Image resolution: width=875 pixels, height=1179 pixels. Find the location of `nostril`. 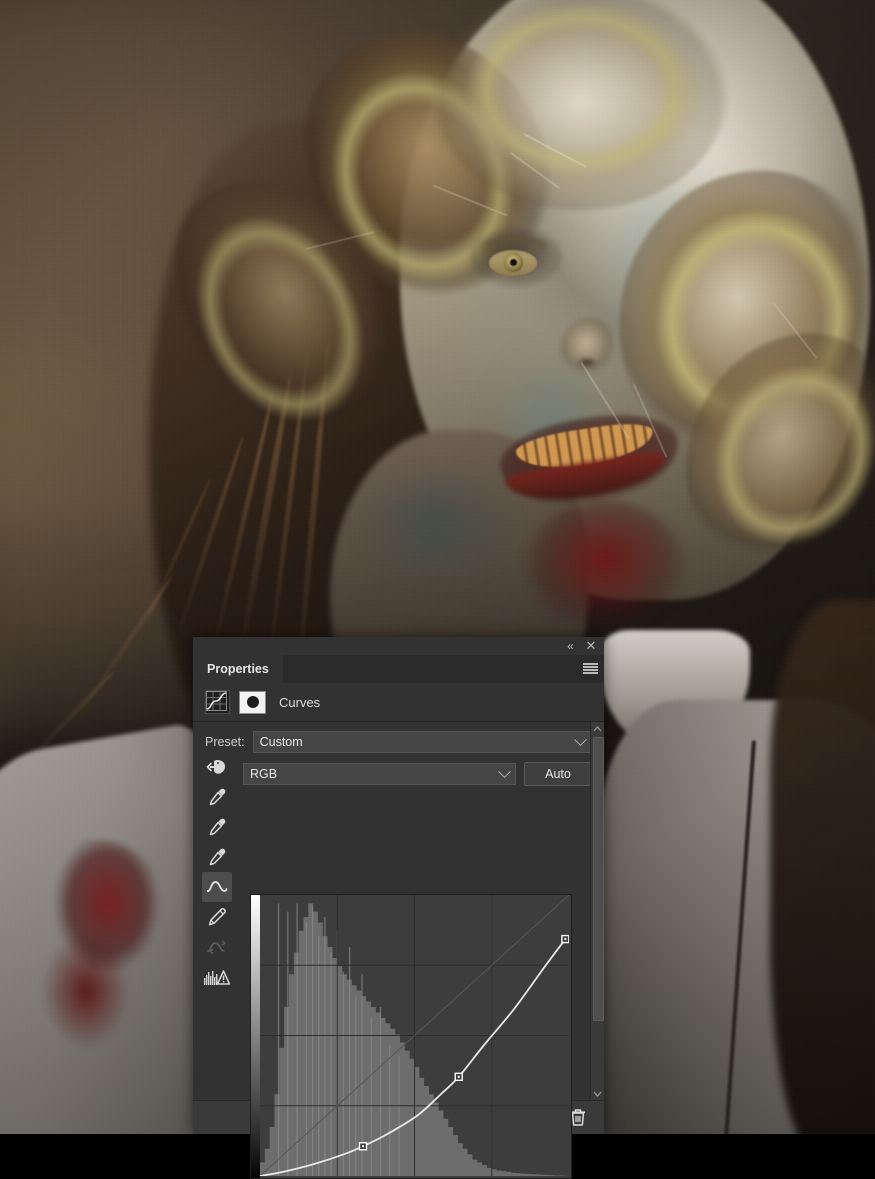

nostril is located at coordinates (587, 362).